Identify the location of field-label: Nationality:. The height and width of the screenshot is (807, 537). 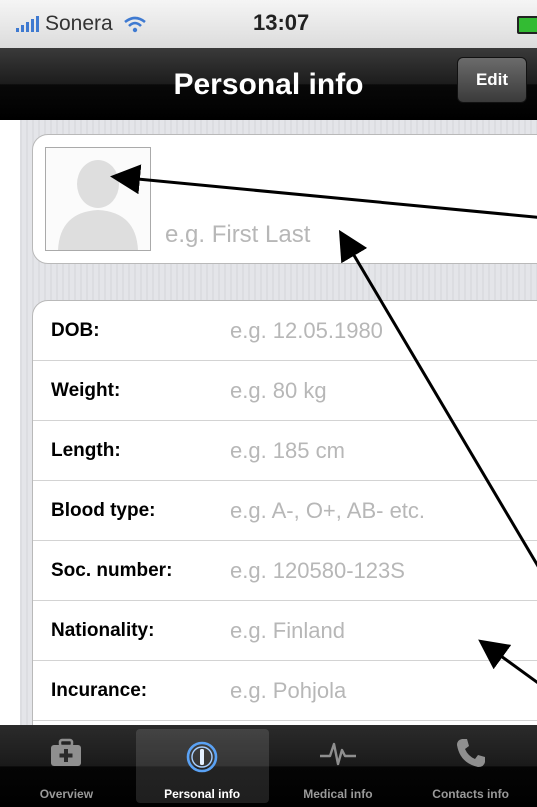
(103, 630).